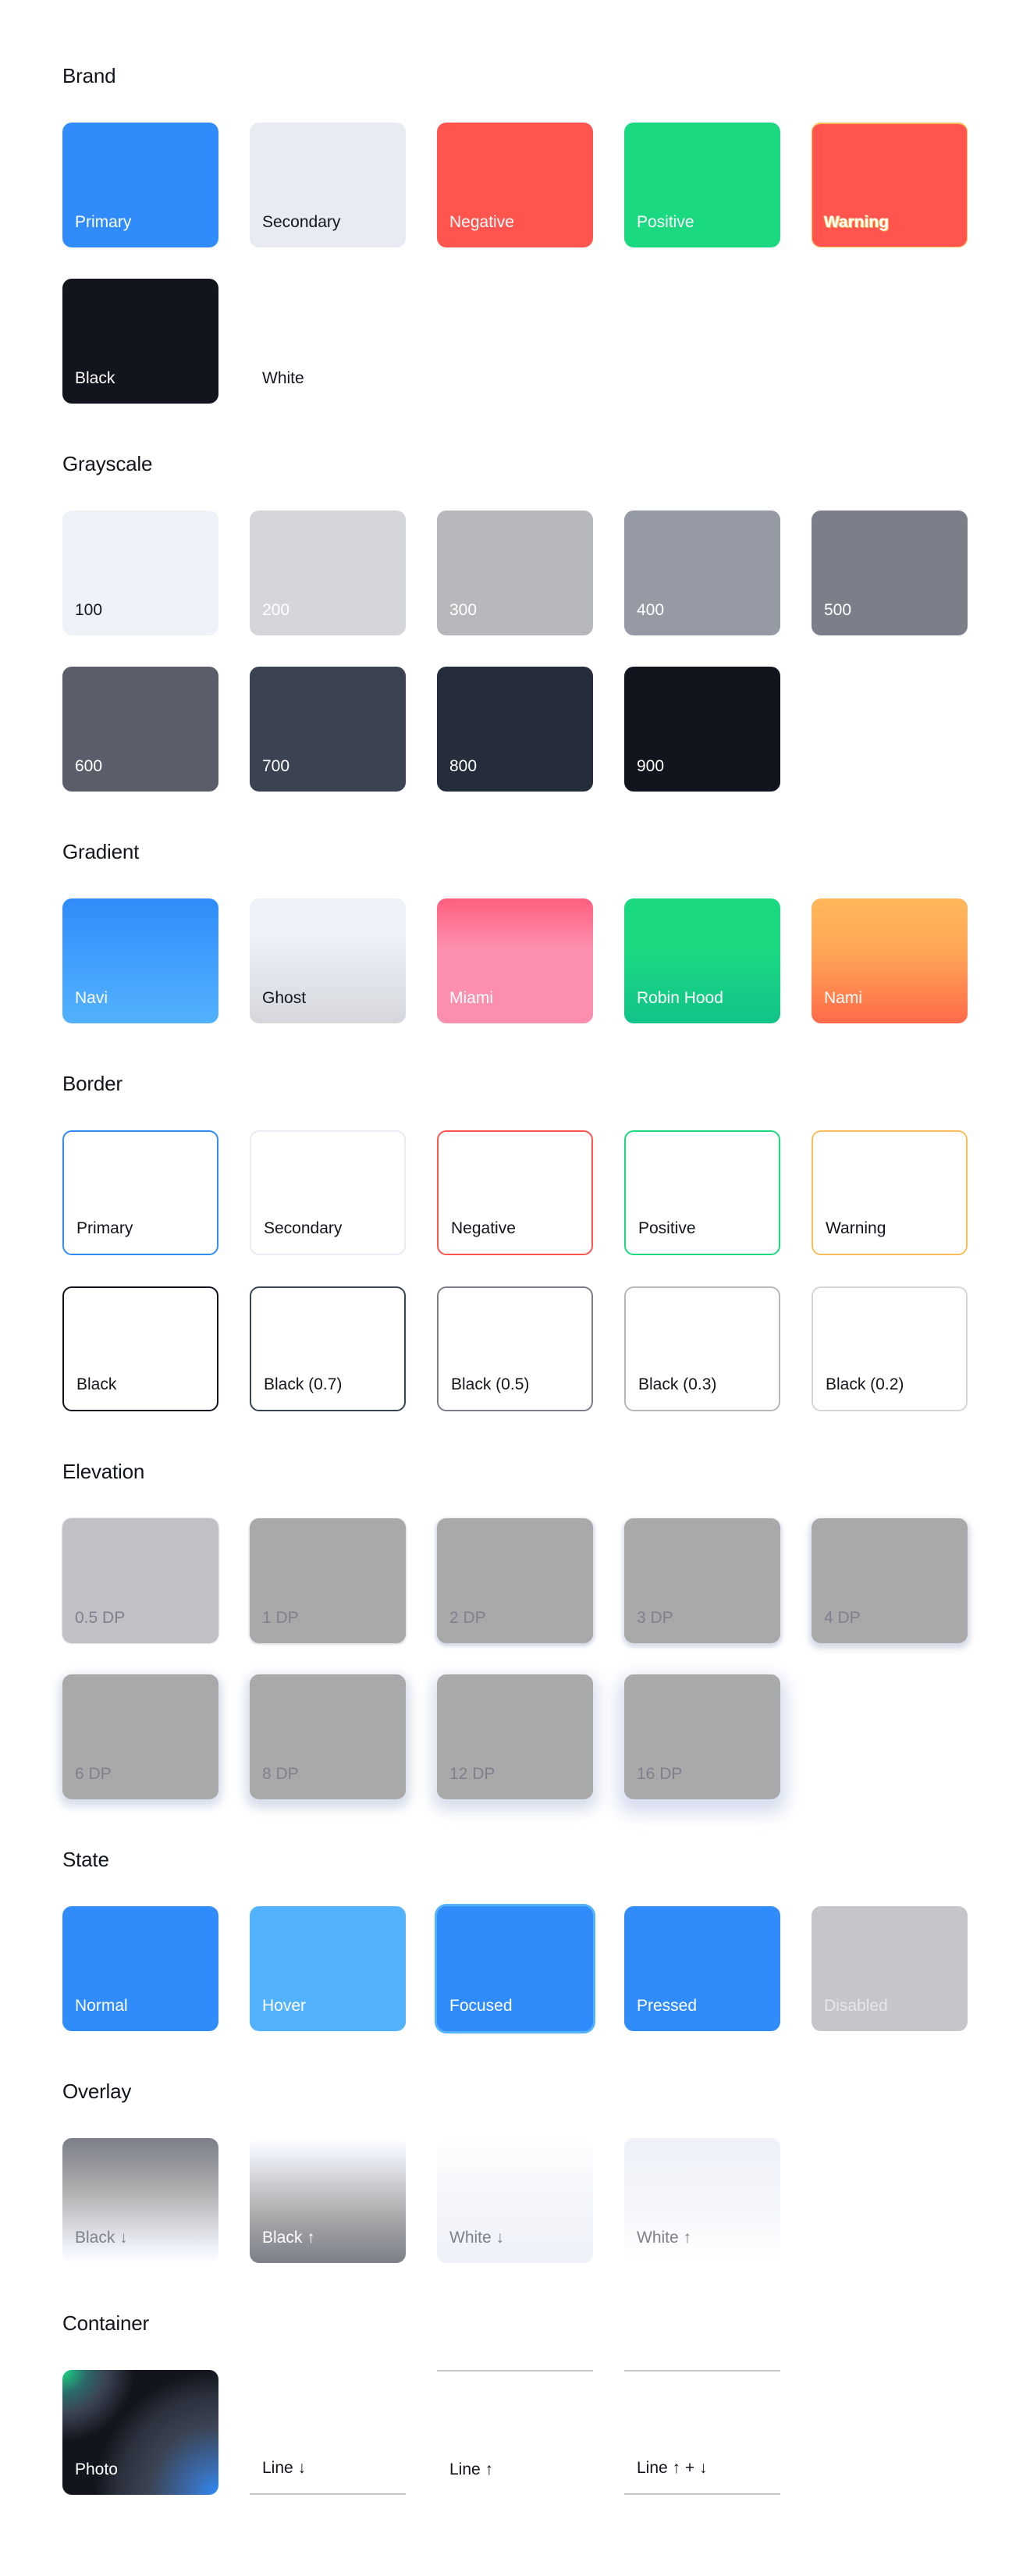 The height and width of the screenshot is (2576, 1030). What do you see at coordinates (865, 1384) in the screenshot?
I see `swatch-label: Black (0.2)` at bounding box center [865, 1384].